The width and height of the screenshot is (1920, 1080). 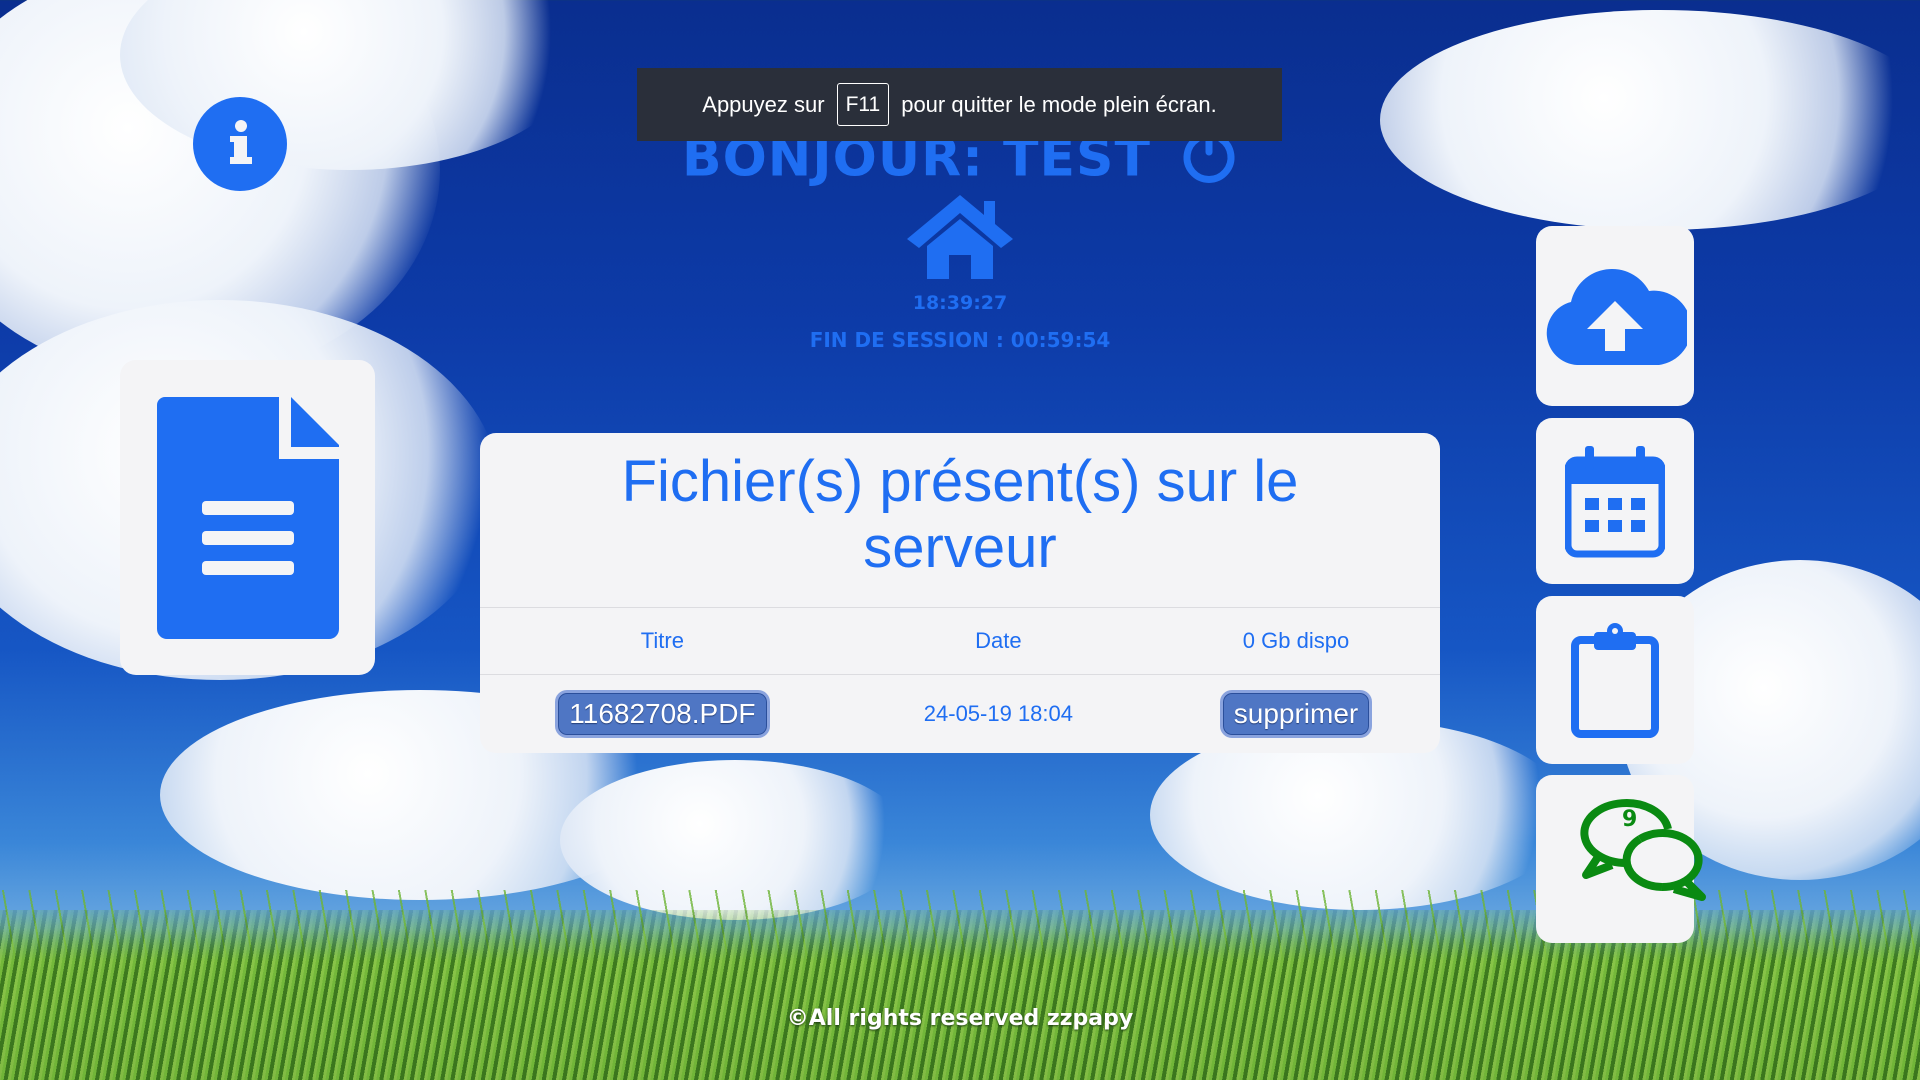 I want to click on calendar-card, so click(x=1615, y=501).